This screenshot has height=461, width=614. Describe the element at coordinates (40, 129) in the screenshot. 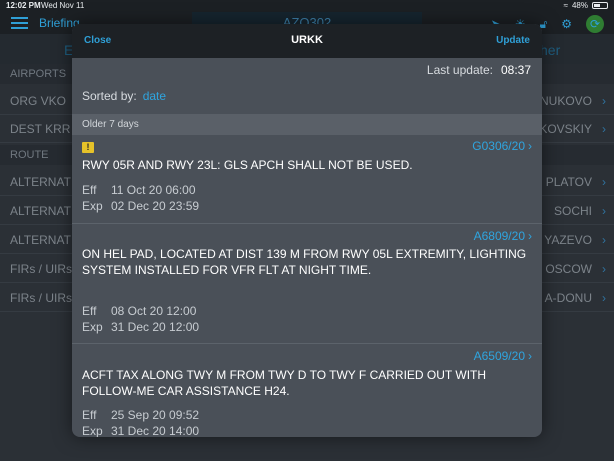

I see `row-left: DEST KRR` at that location.